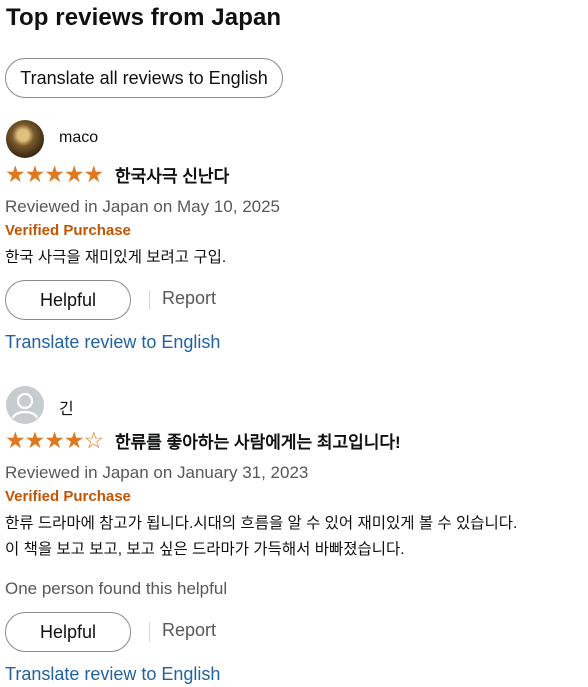  I want to click on review-title: 한류를 좋아하는 사람에게는 최고입니다!, so click(258, 443).